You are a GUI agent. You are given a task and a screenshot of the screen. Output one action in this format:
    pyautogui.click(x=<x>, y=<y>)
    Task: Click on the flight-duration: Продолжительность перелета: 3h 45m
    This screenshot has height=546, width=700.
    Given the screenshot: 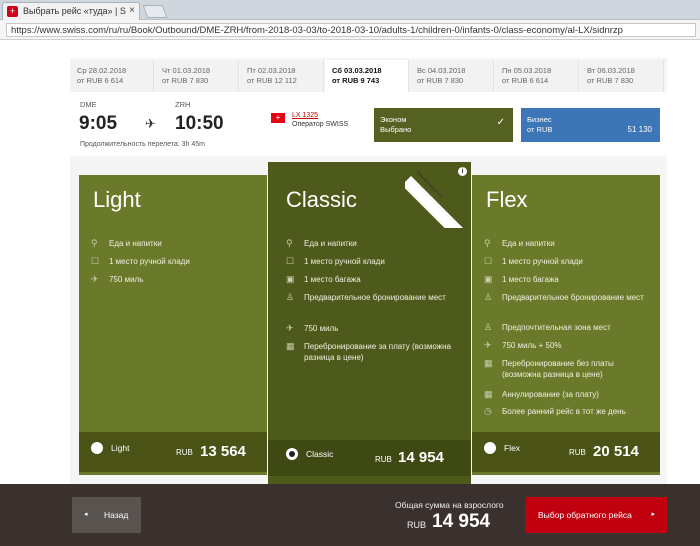 What is the action you would take?
    pyautogui.click(x=142, y=144)
    